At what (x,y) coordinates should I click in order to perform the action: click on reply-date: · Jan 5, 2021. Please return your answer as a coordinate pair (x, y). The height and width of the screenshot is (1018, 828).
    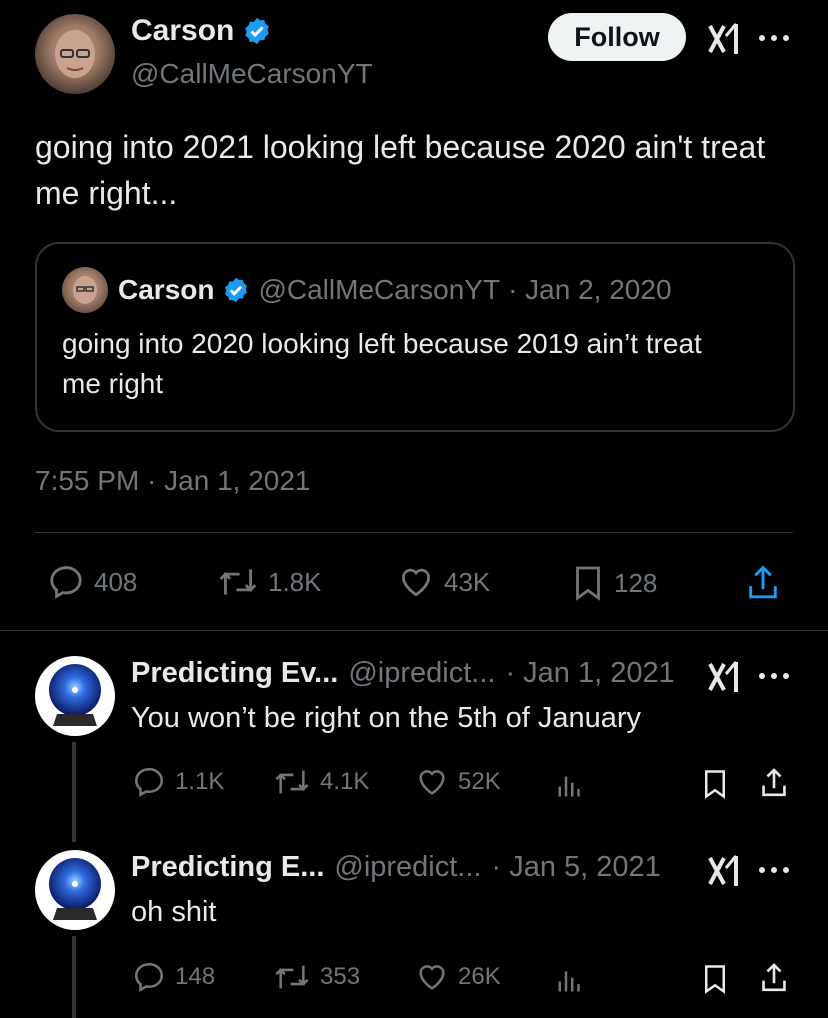
    Looking at the image, I should click on (575, 867).